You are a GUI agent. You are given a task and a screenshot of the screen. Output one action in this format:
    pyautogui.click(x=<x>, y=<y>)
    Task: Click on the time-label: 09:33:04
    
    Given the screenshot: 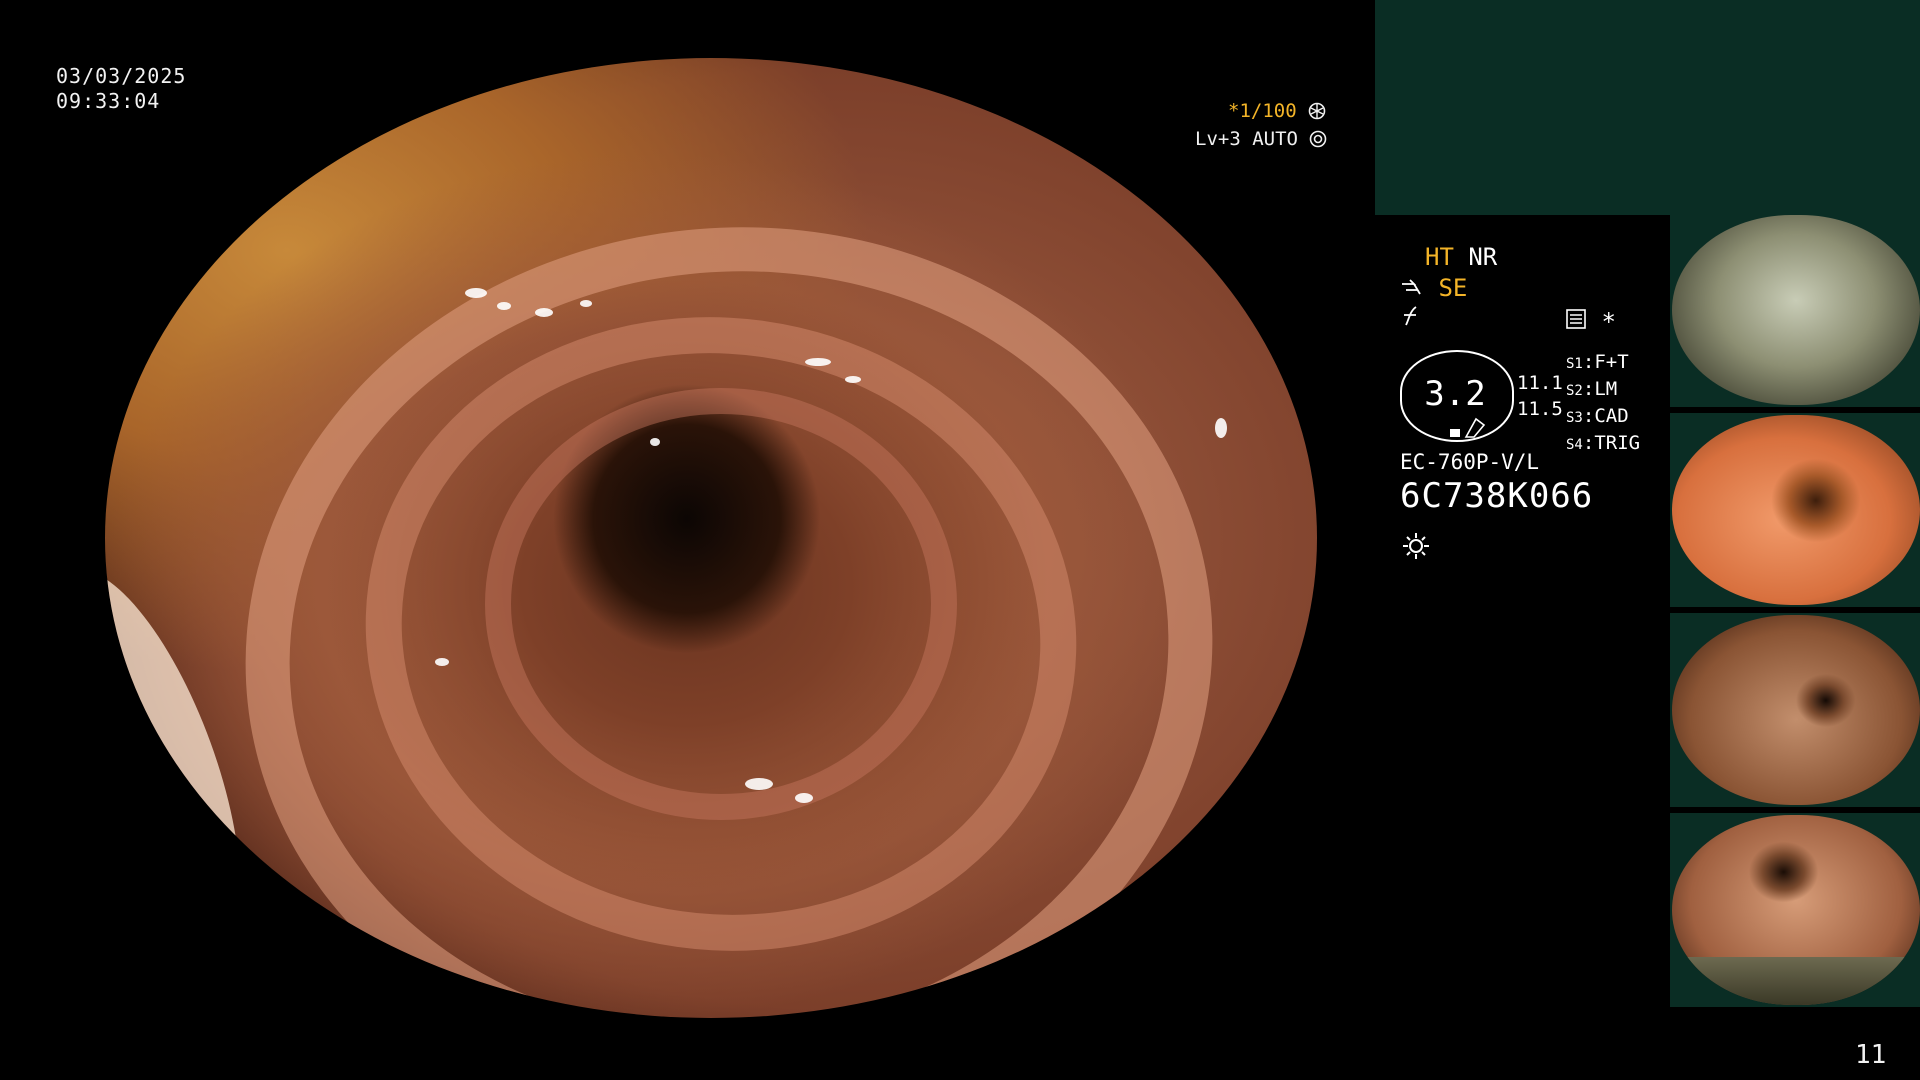 What is the action you would take?
    pyautogui.click(x=108, y=101)
    